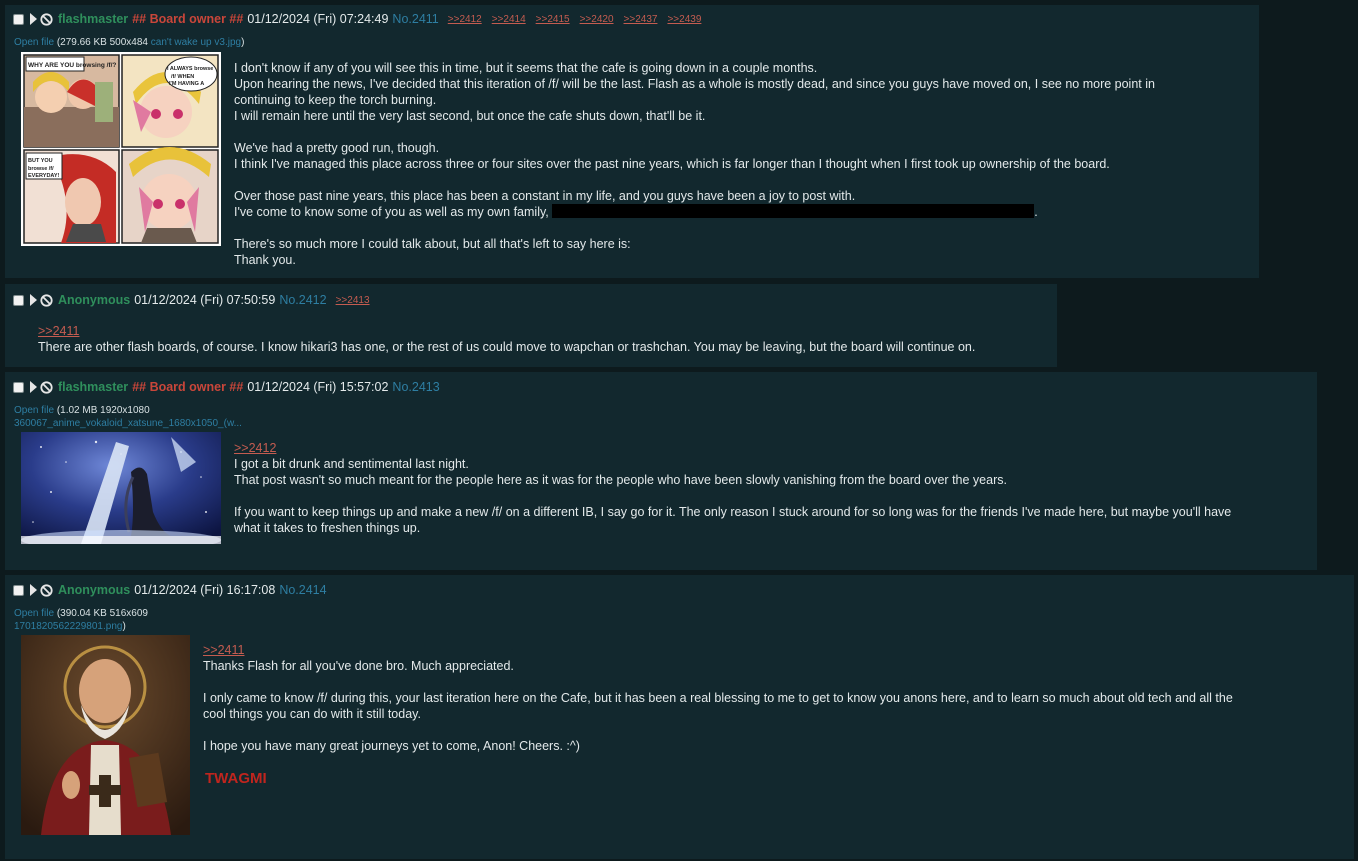 This screenshot has height=861, width=1358. What do you see at coordinates (236, 778) in the screenshot?
I see `red-text: TWAGMI` at bounding box center [236, 778].